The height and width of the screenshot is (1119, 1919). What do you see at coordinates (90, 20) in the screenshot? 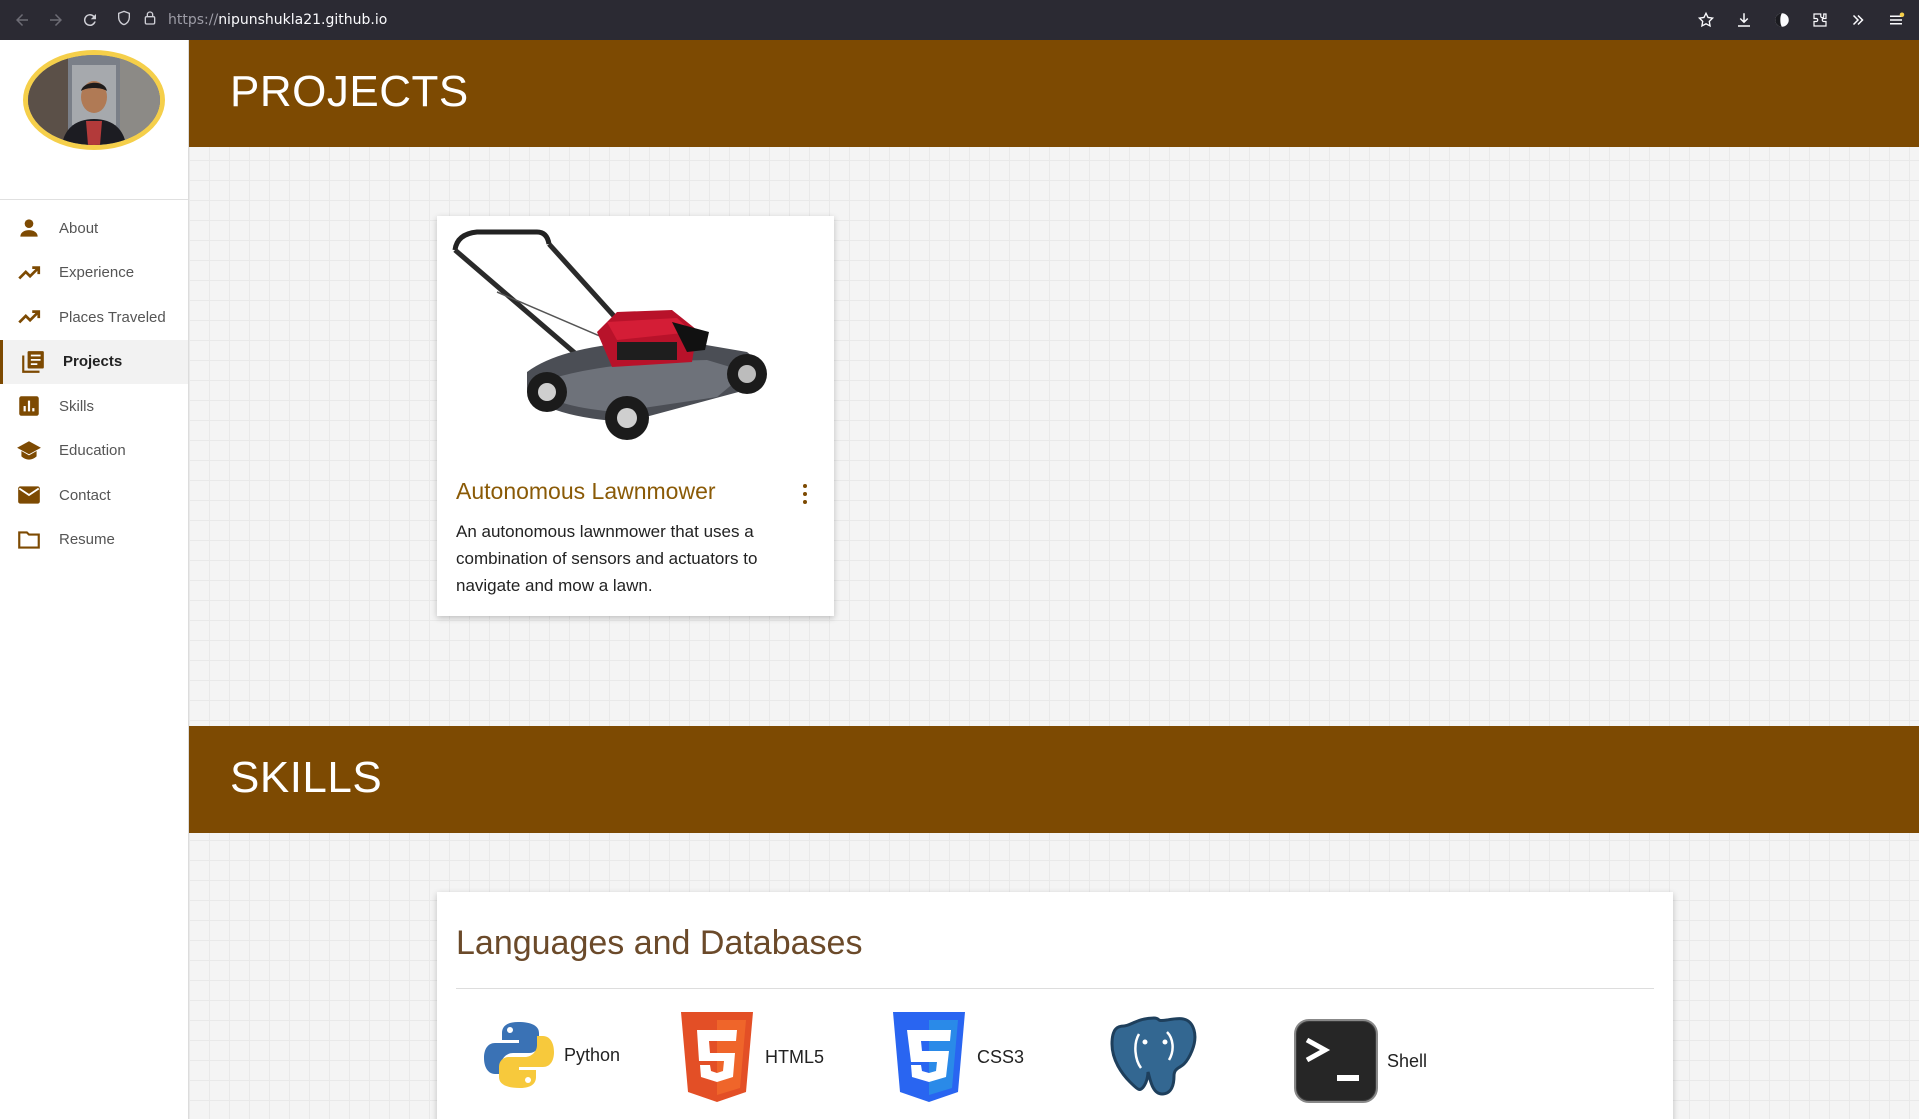
I see `reload-icon` at bounding box center [90, 20].